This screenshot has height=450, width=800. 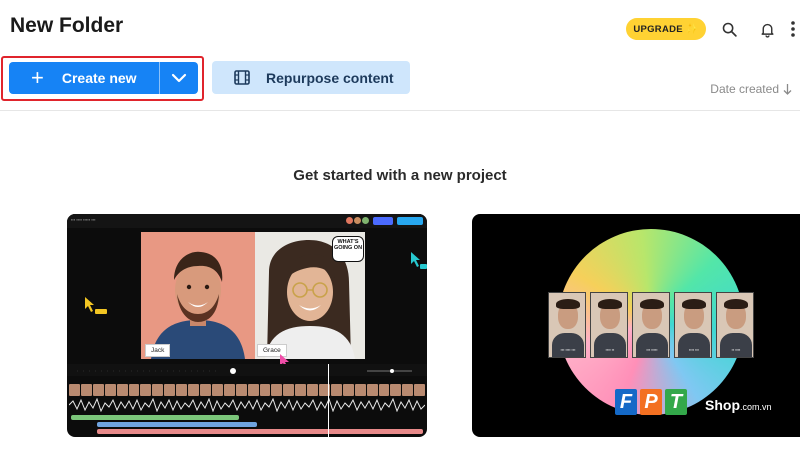 I want to click on cursor-teal-icon, so click(x=419, y=260).